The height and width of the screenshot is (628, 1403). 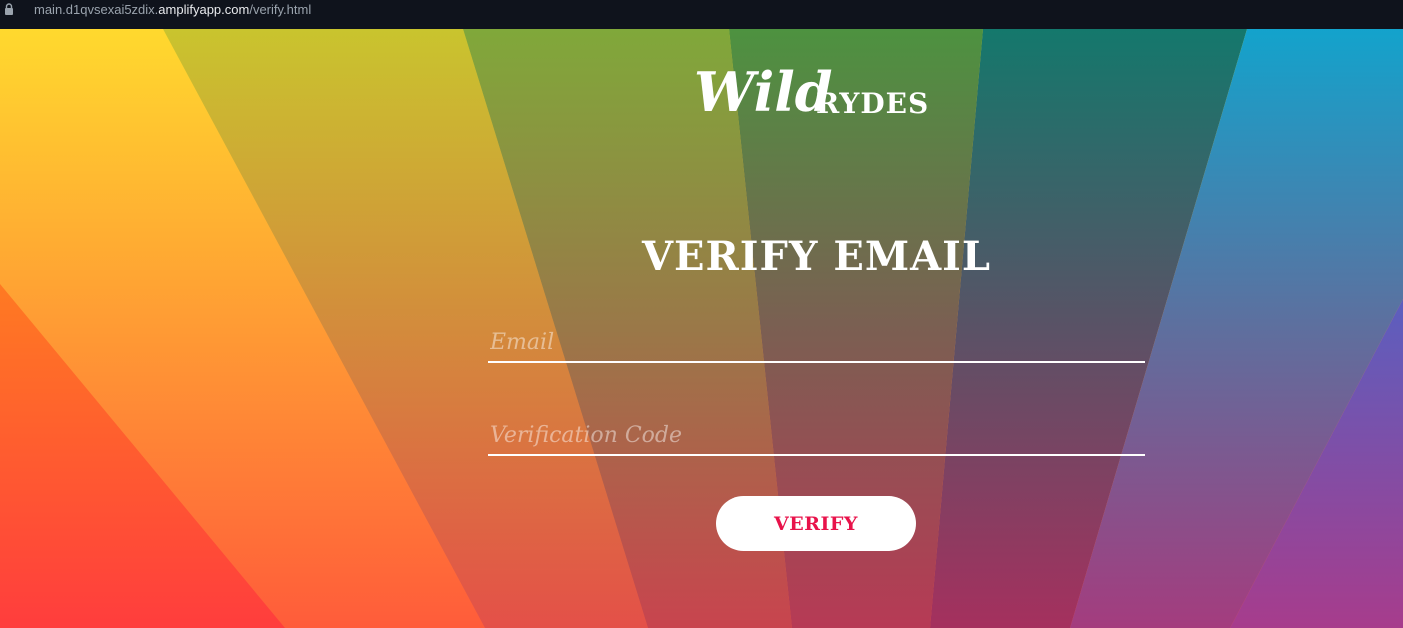 What do you see at coordinates (816, 523) in the screenshot?
I see `verify-button: VERIFY` at bounding box center [816, 523].